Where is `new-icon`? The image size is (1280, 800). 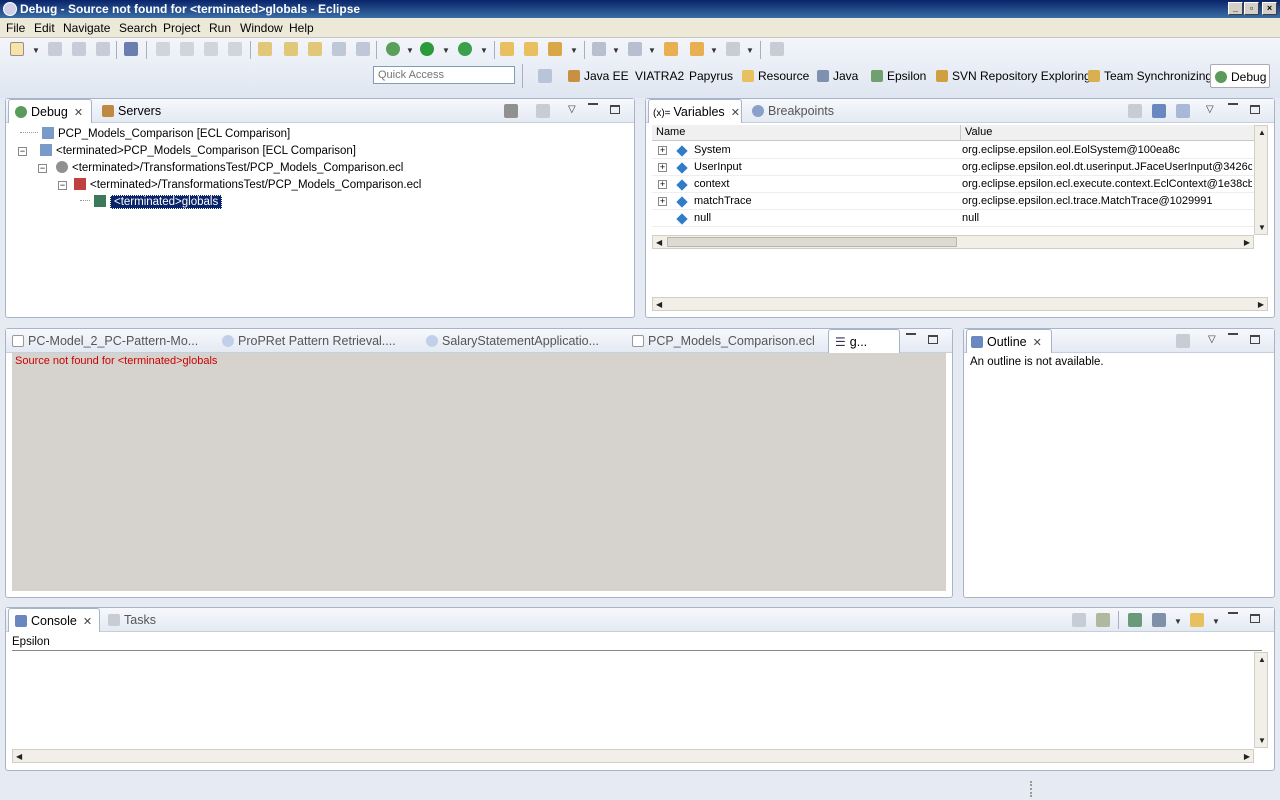 new-icon is located at coordinates (17, 49).